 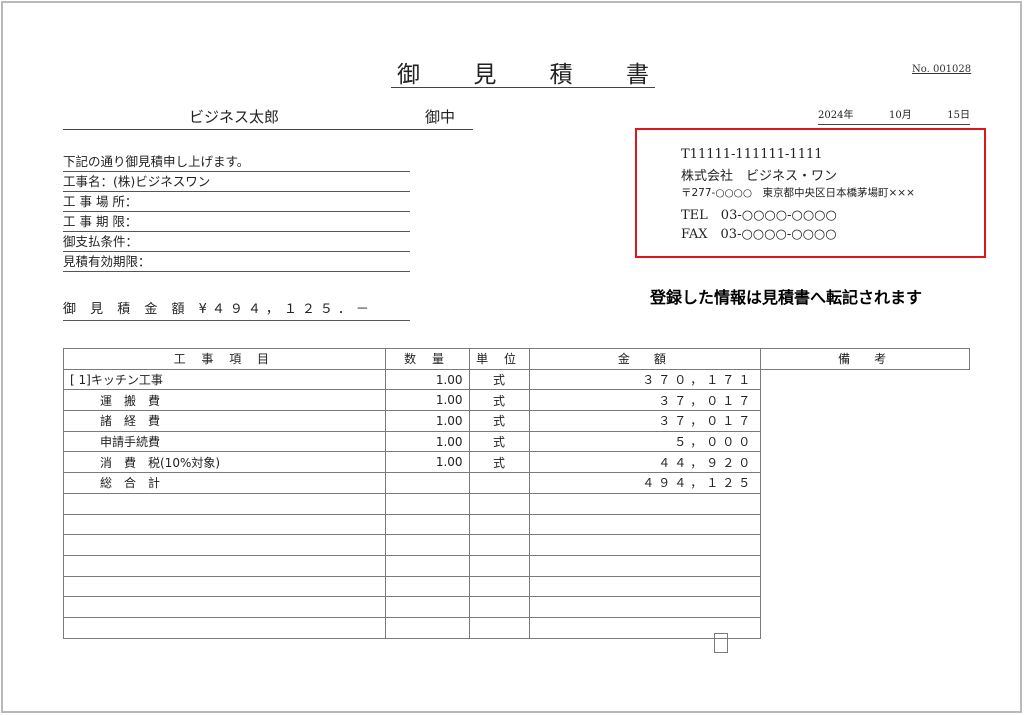 I want to click on title-char: 御, so click(x=408, y=75).